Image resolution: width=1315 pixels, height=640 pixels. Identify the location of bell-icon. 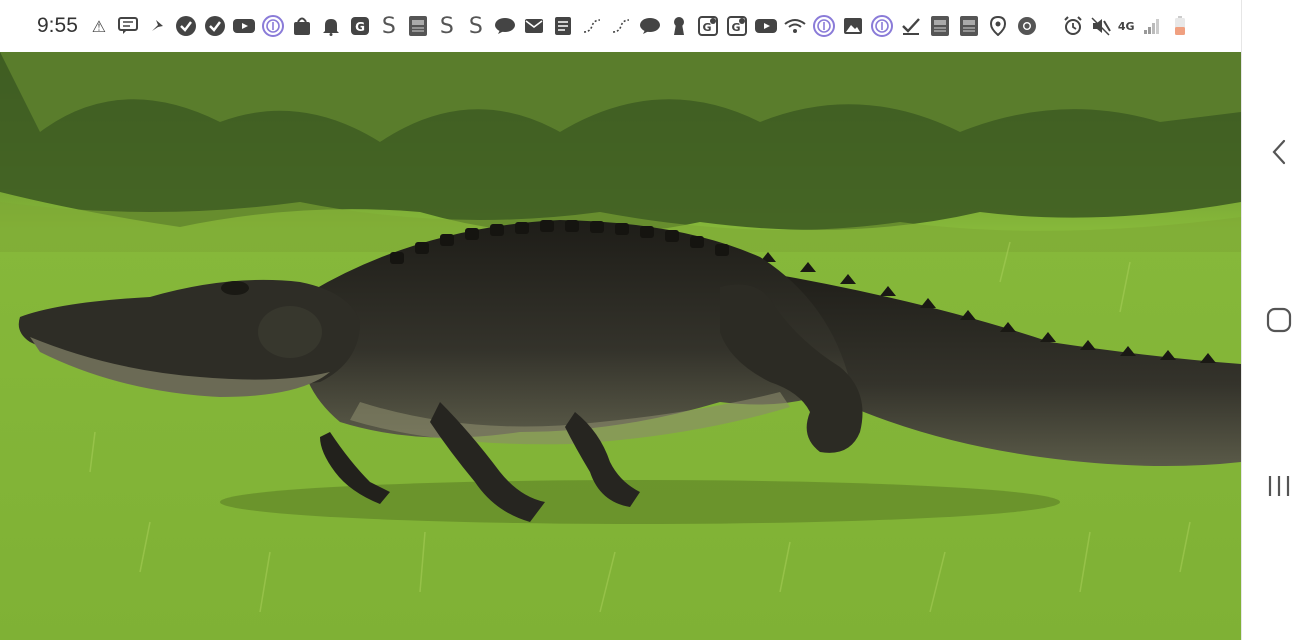
(331, 26).